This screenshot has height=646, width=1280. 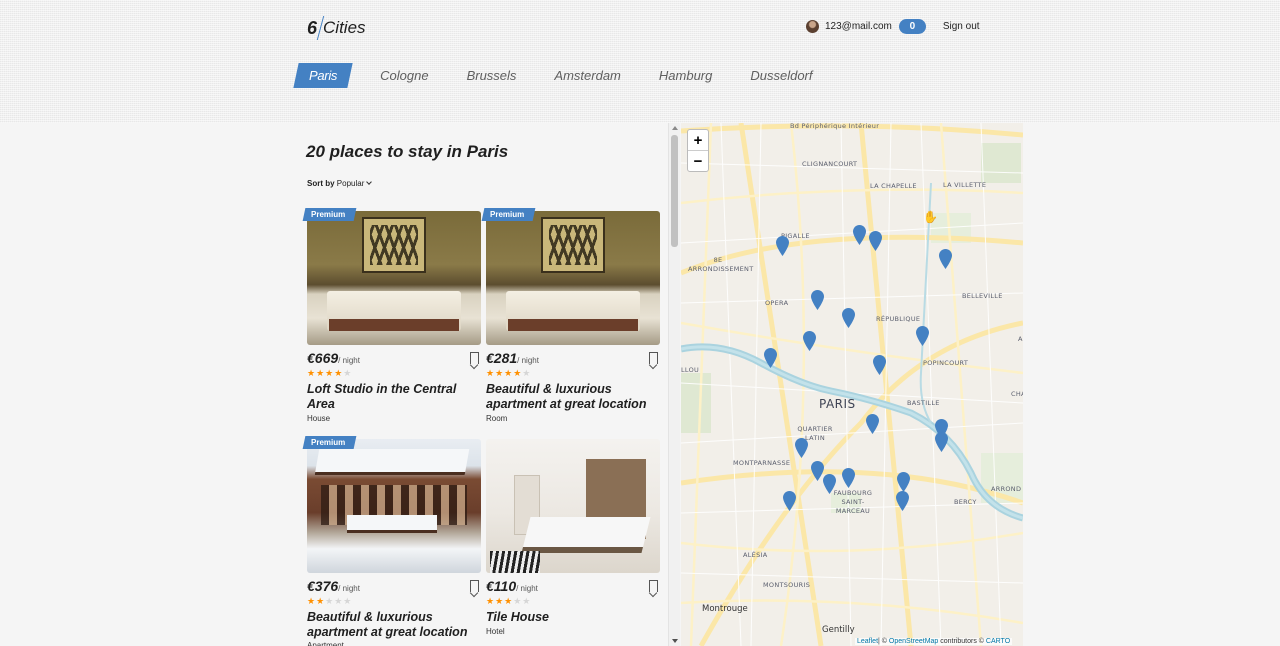 What do you see at coordinates (725, 609) in the screenshot?
I see `map-label: Montrouge` at bounding box center [725, 609].